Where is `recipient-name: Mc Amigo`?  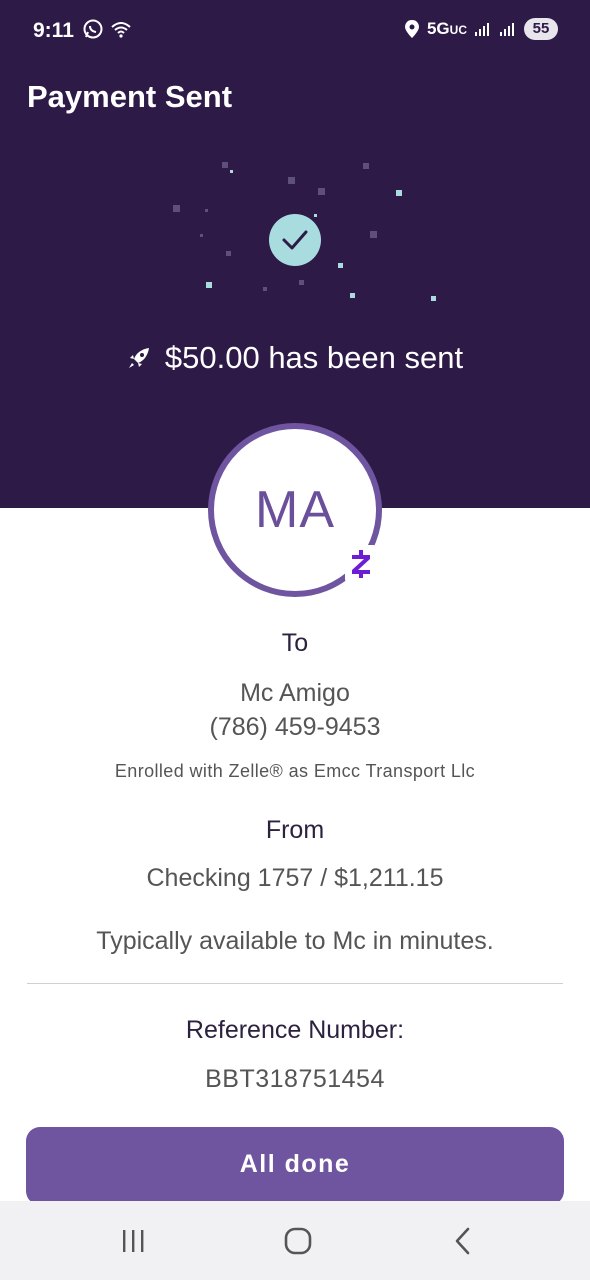 recipient-name: Mc Amigo is located at coordinates (295, 693).